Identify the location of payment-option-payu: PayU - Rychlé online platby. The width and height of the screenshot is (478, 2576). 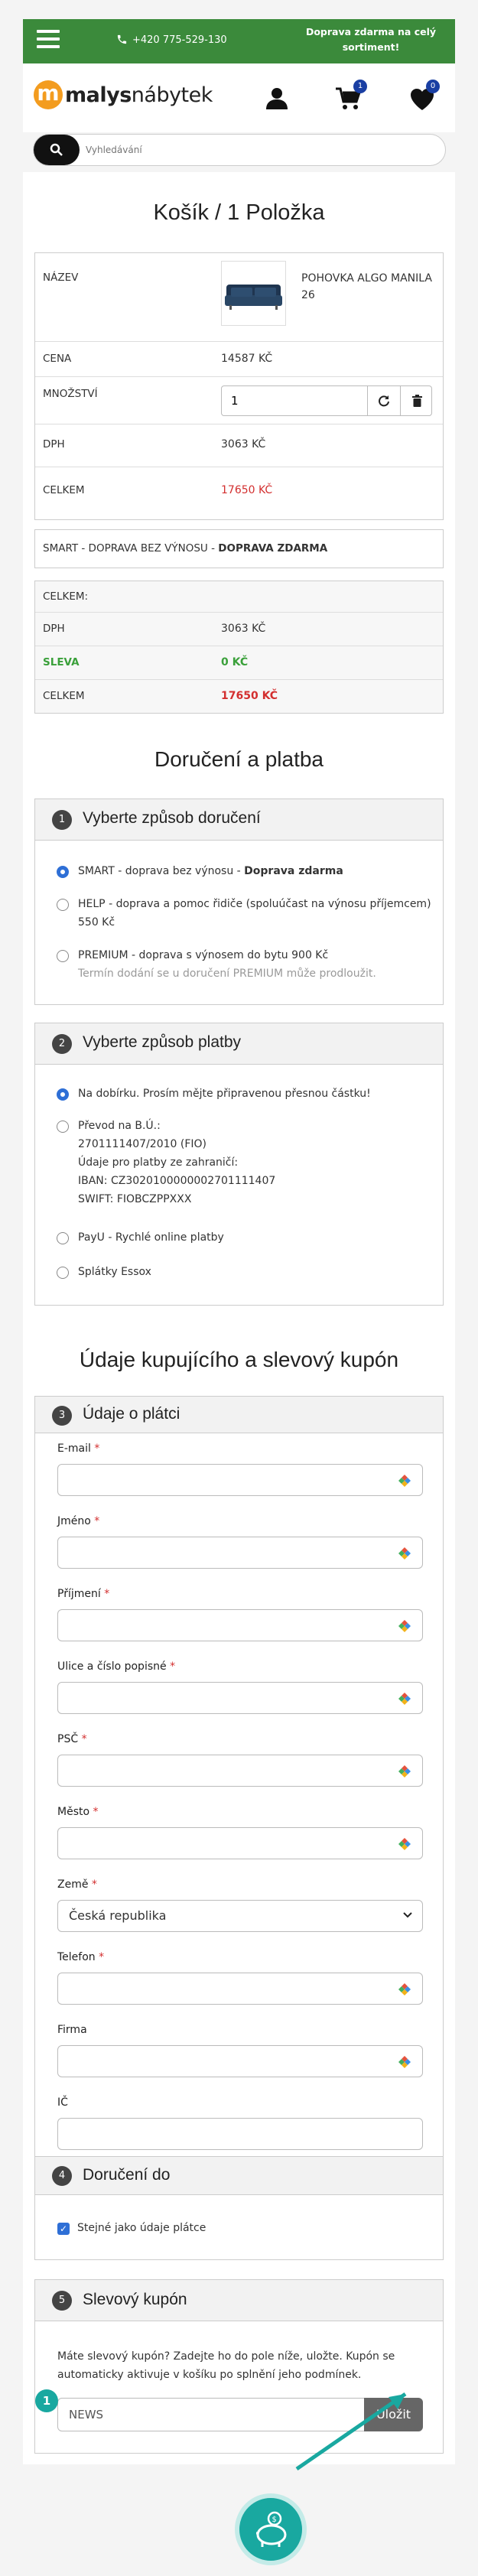
(247, 1237).